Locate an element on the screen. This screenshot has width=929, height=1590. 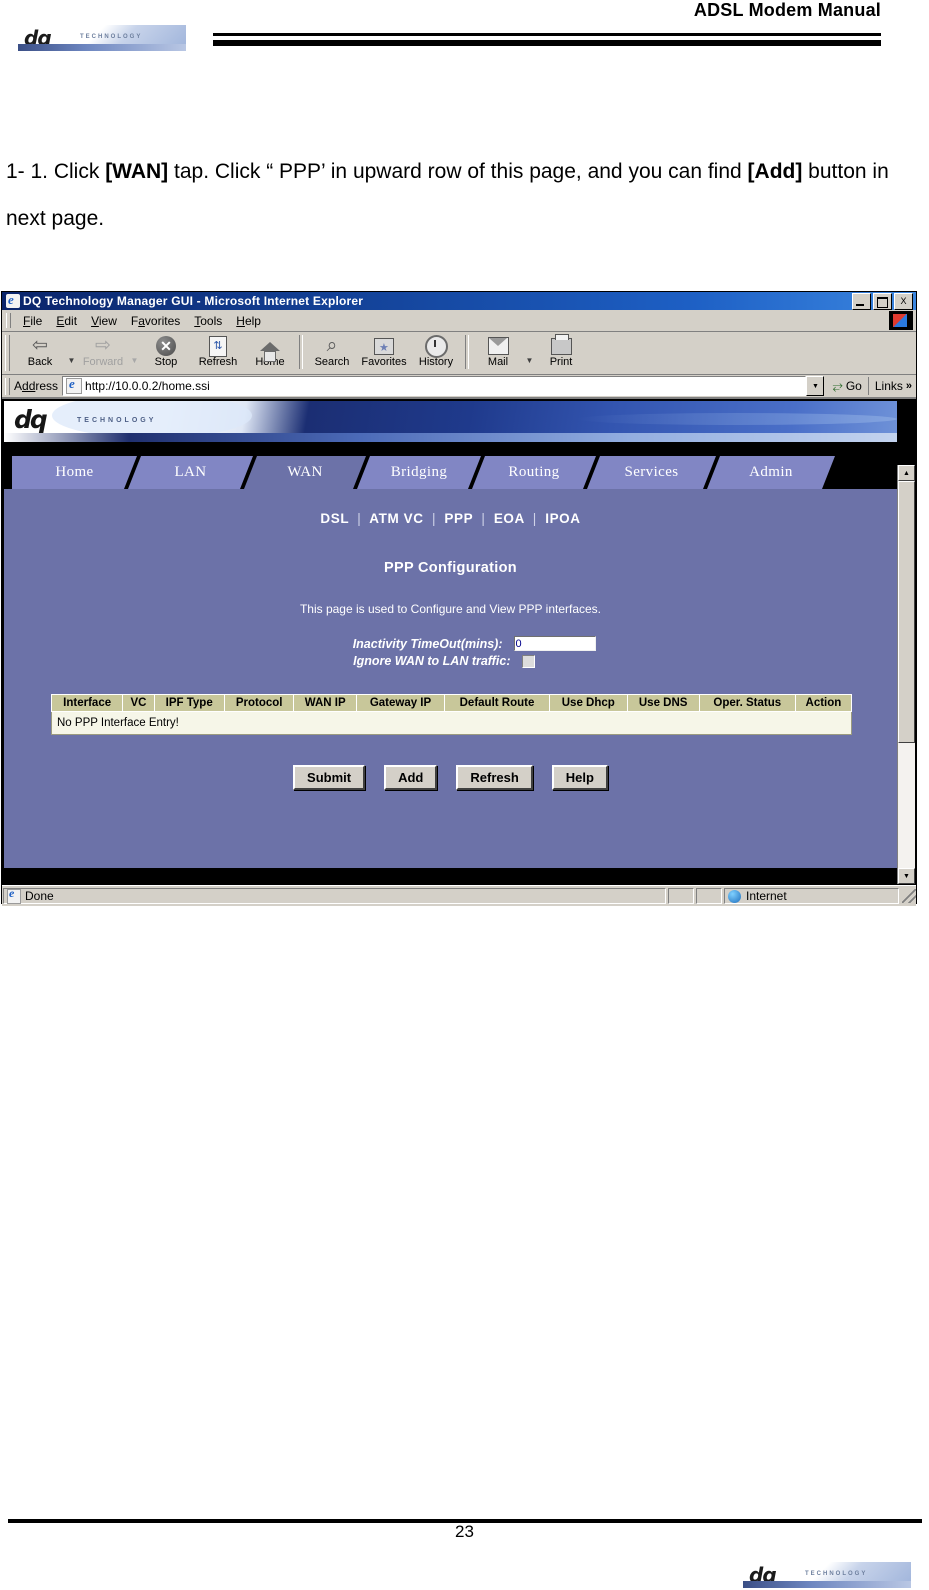
menu-item-help: Help is located at coordinates (248, 321).